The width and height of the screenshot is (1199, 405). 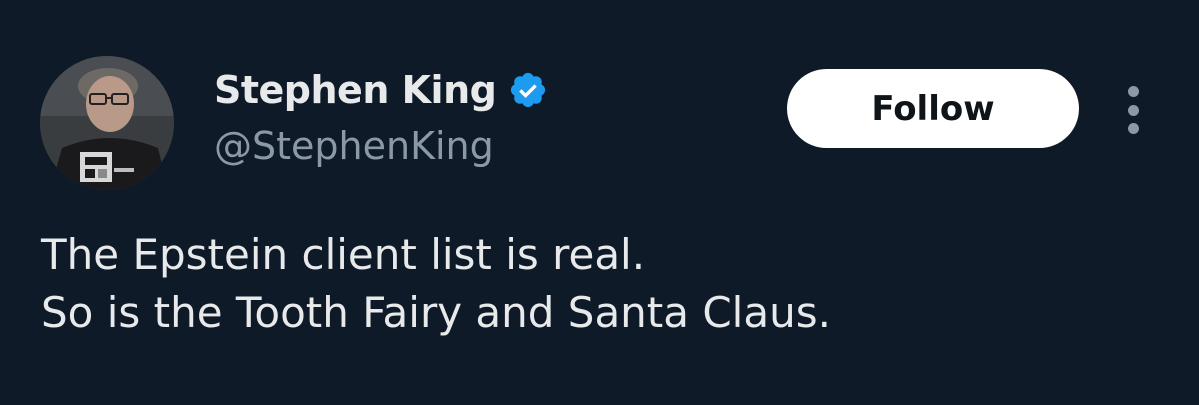 What do you see at coordinates (355, 90) in the screenshot?
I see `display-name: Stephen King` at bounding box center [355, 90].